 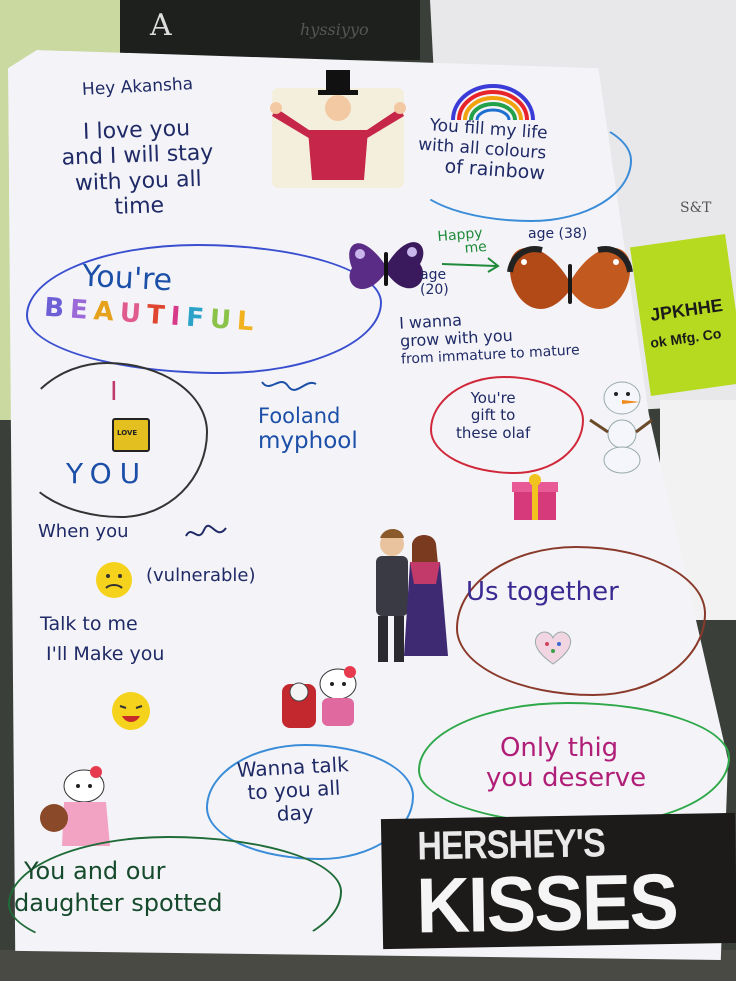 I want to click on love-line: with you all, so click(x=138, y=181).